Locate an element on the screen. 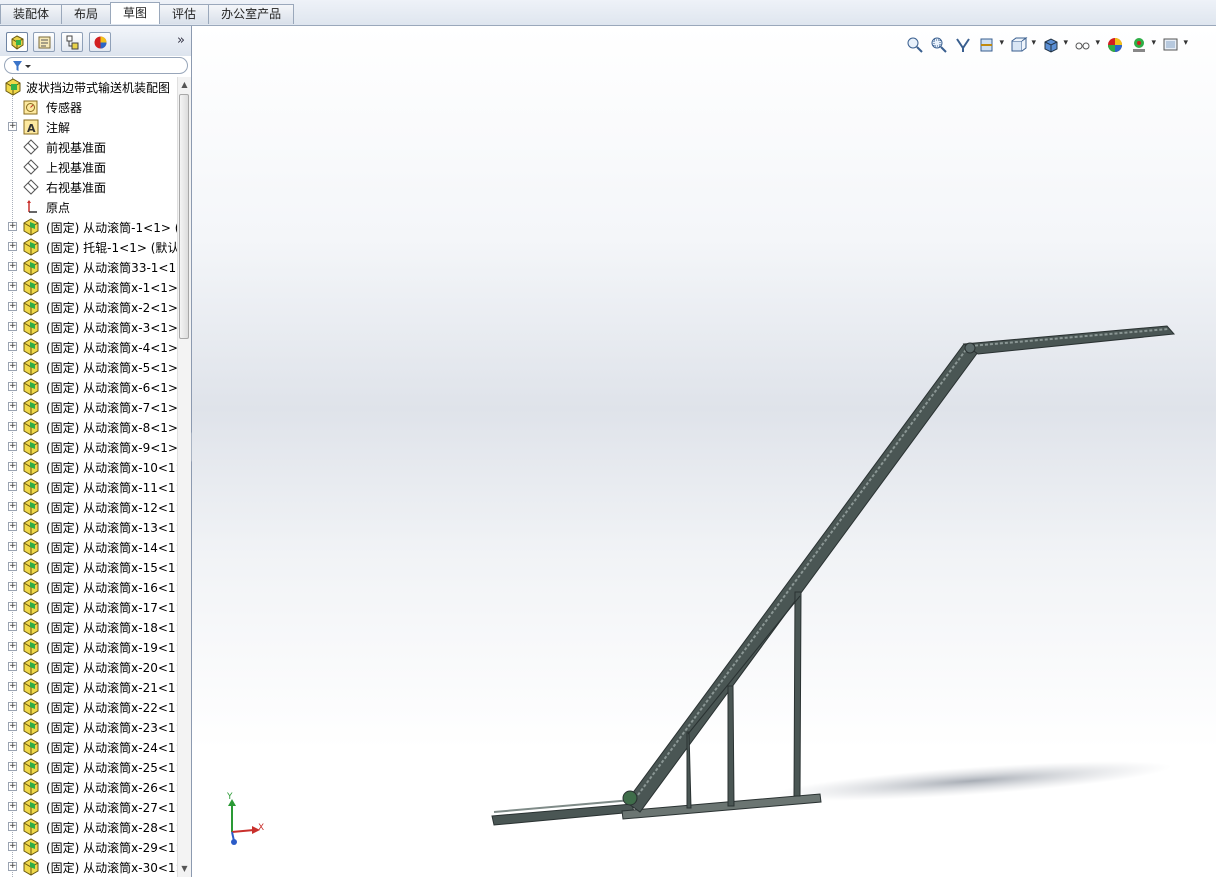  tree-item: + (固定) 从动滚筒x-17<1> is located at coordinates (88, 607).